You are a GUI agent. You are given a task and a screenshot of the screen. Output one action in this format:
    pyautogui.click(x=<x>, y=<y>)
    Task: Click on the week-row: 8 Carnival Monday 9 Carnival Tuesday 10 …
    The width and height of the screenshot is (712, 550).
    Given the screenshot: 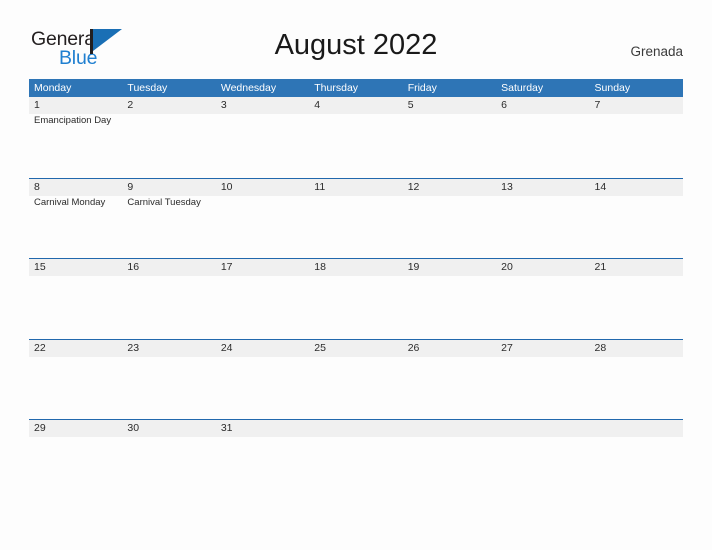 What is the action you would take?
    pyautogui.click(x=356, y=218)
    